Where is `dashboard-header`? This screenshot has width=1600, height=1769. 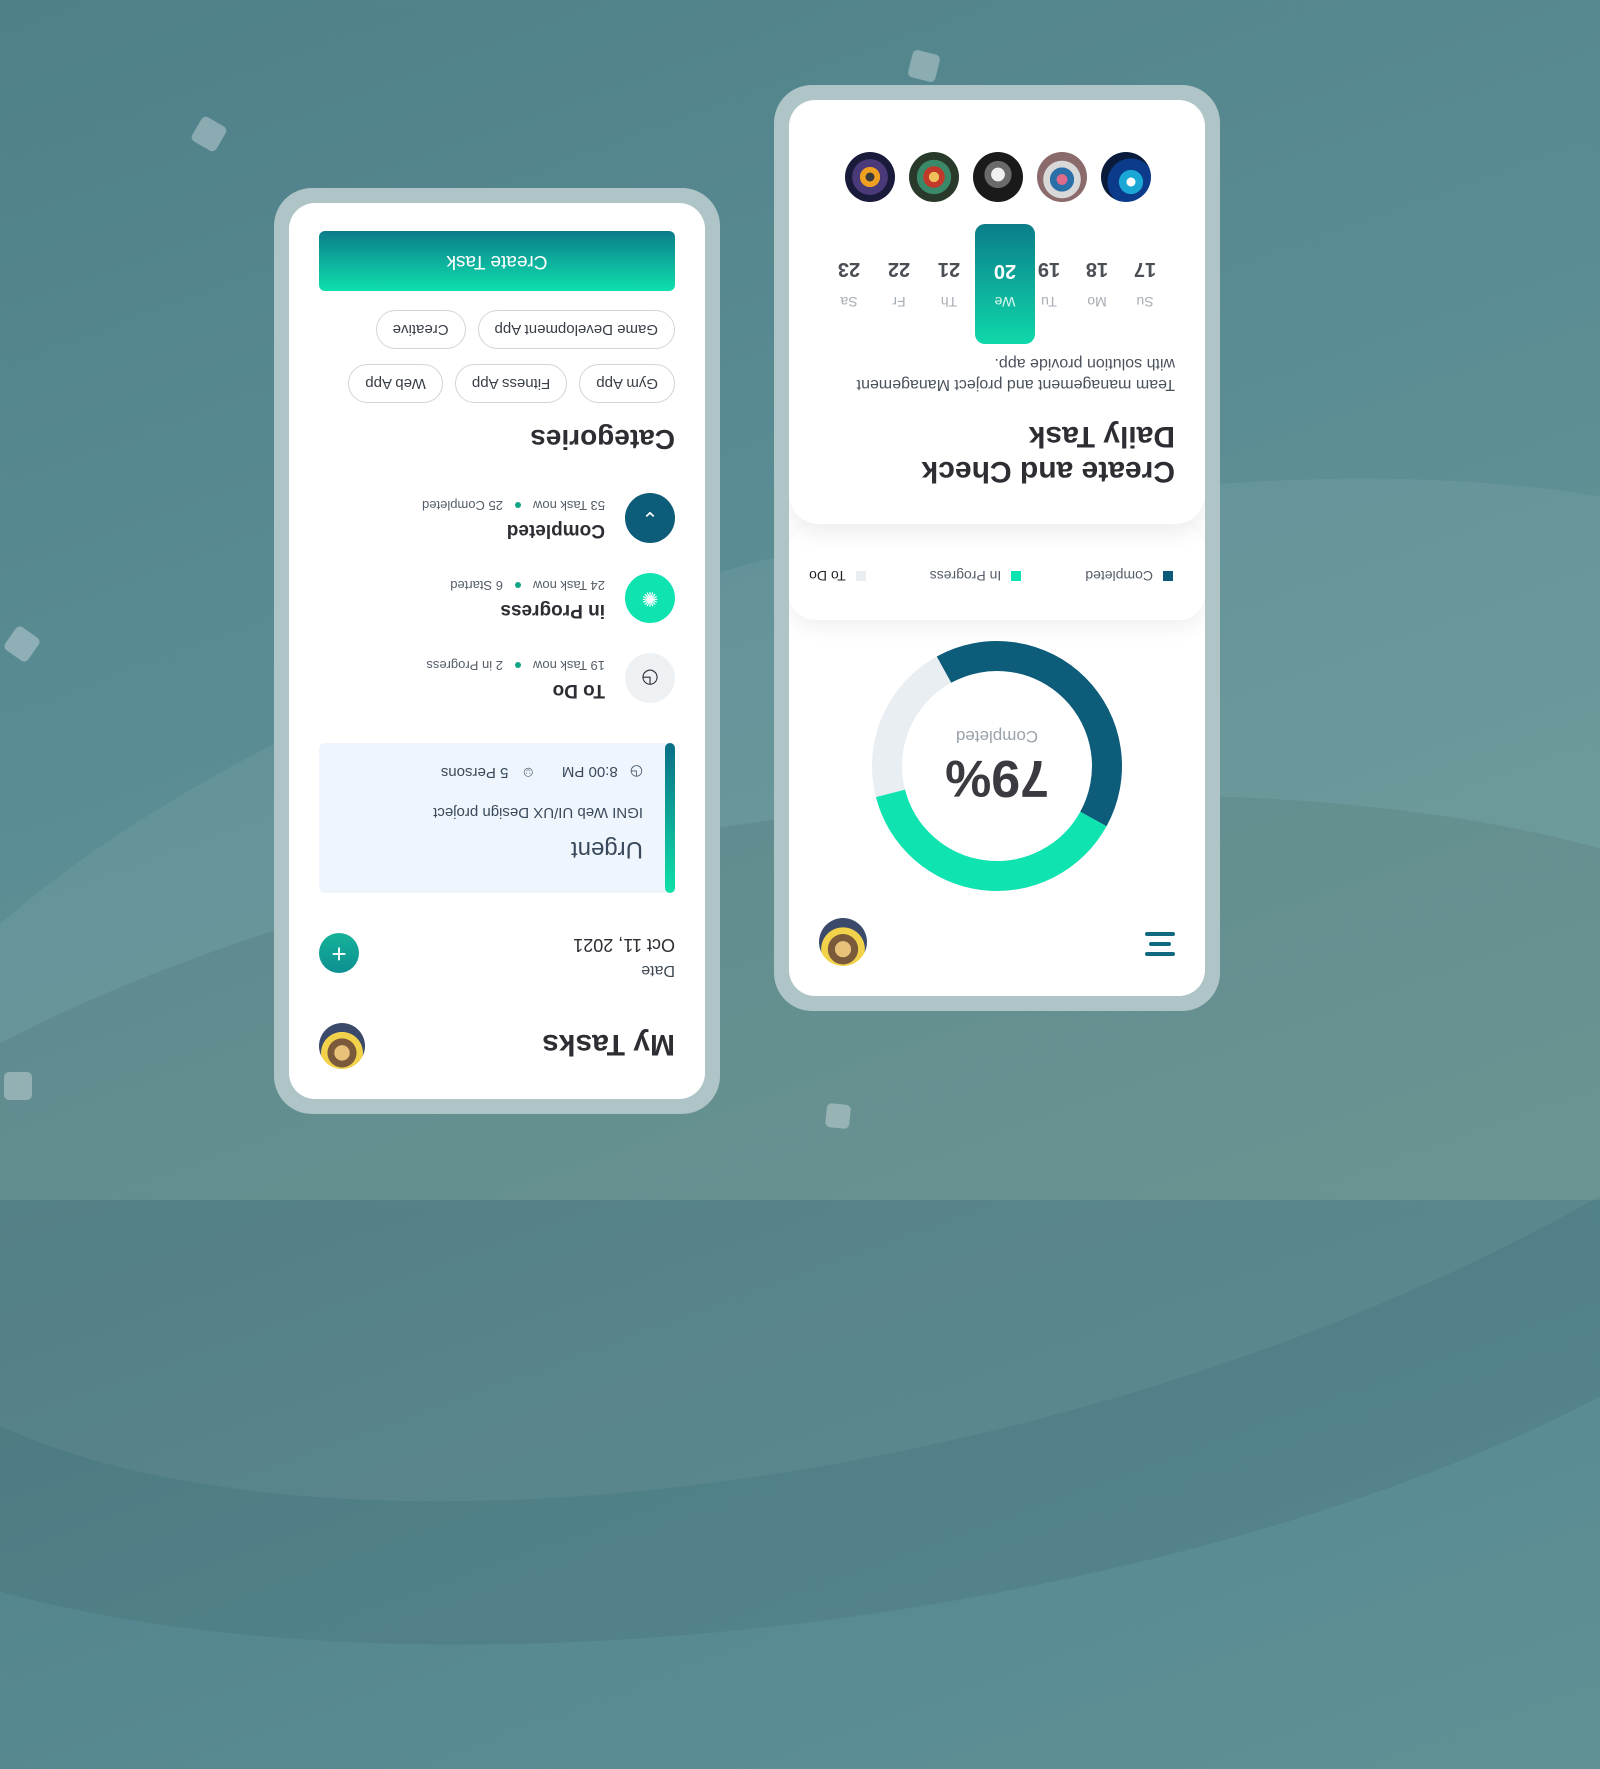
dashboard-header is located at coordinates (997, 938).